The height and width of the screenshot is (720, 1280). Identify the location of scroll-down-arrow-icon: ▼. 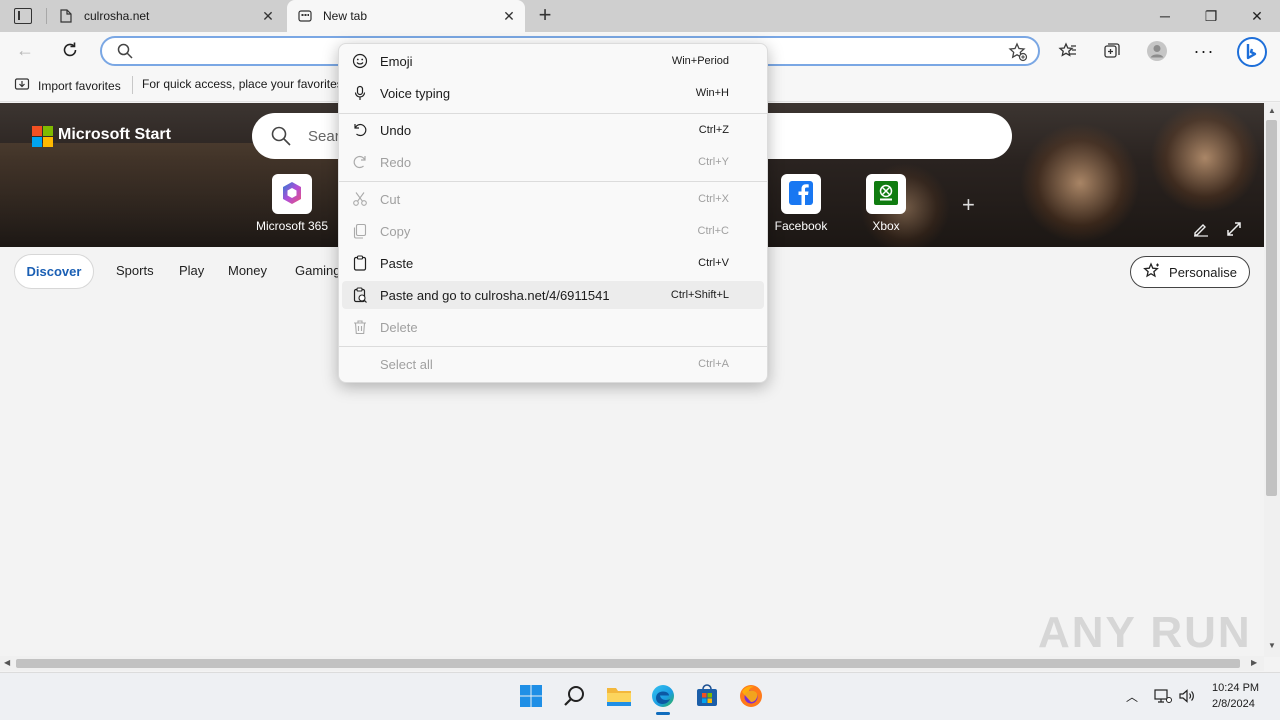
(1272, 645).